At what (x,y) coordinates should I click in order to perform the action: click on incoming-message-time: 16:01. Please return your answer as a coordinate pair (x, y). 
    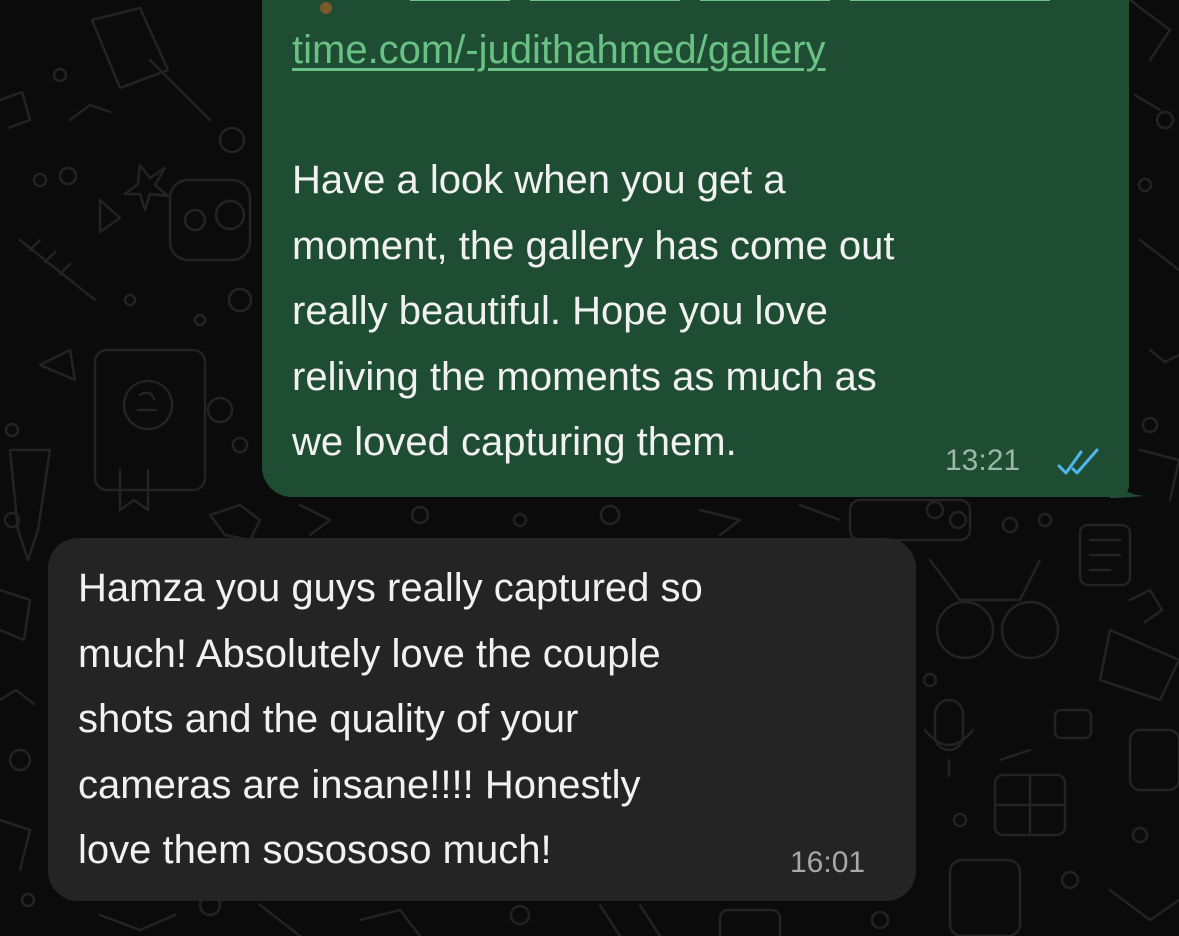
    Looking at the image, I should click on (828, 862).